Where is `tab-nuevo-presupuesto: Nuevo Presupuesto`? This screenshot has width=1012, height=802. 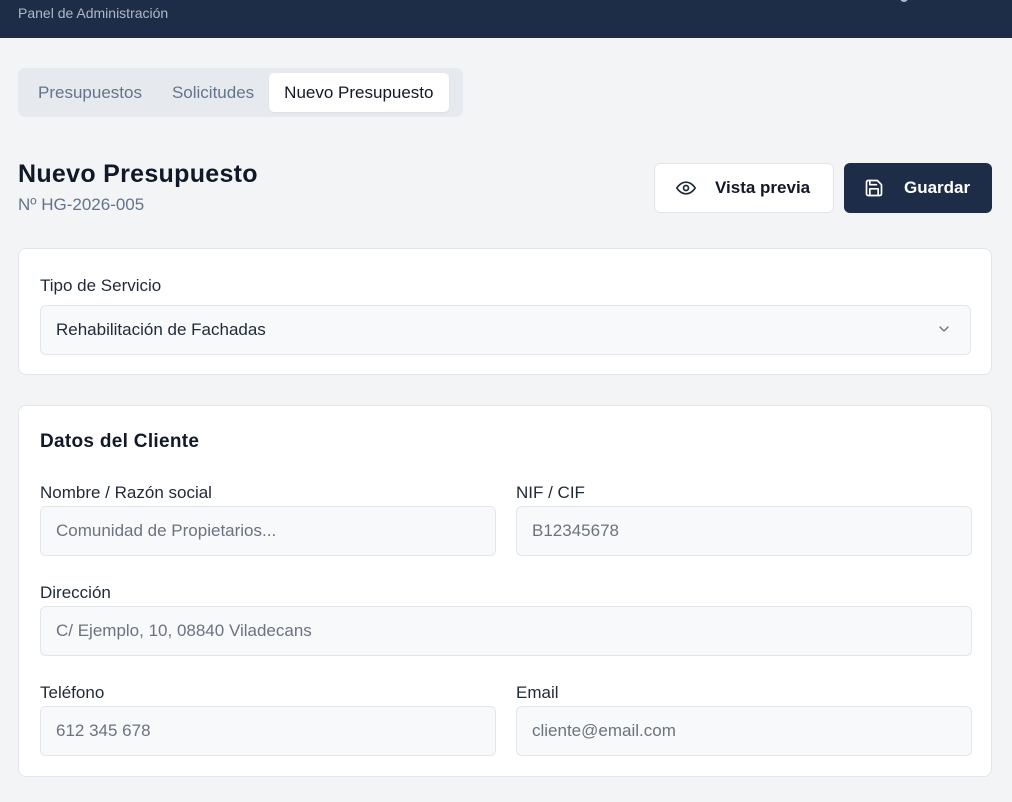
tab-nuevo-presupuesto: Nuevo Presupuesto is located at coordinates (359, 92).